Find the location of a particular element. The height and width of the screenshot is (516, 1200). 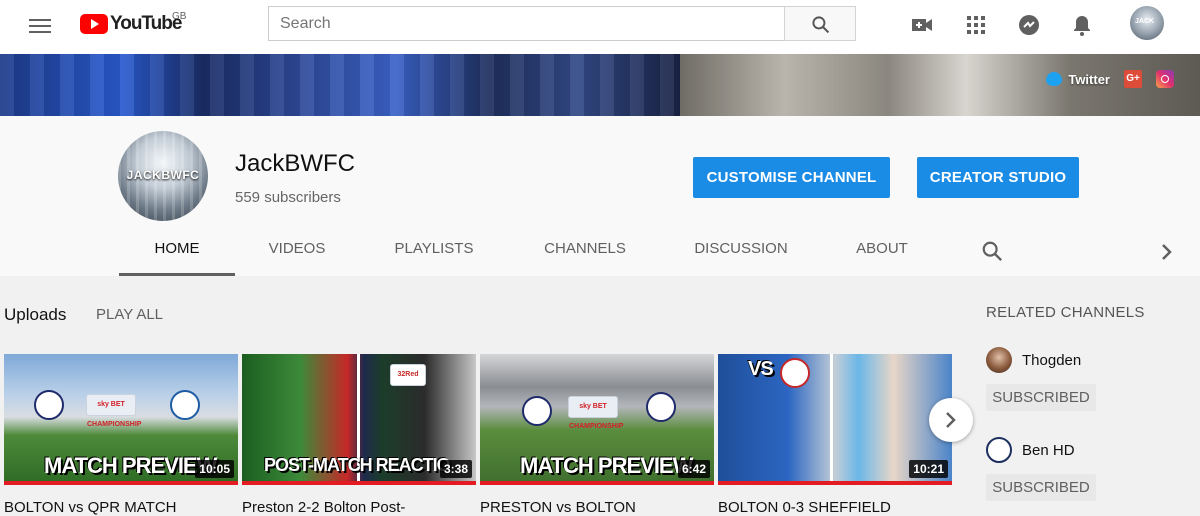

region-code: GB is located at coordinates (179, 16).